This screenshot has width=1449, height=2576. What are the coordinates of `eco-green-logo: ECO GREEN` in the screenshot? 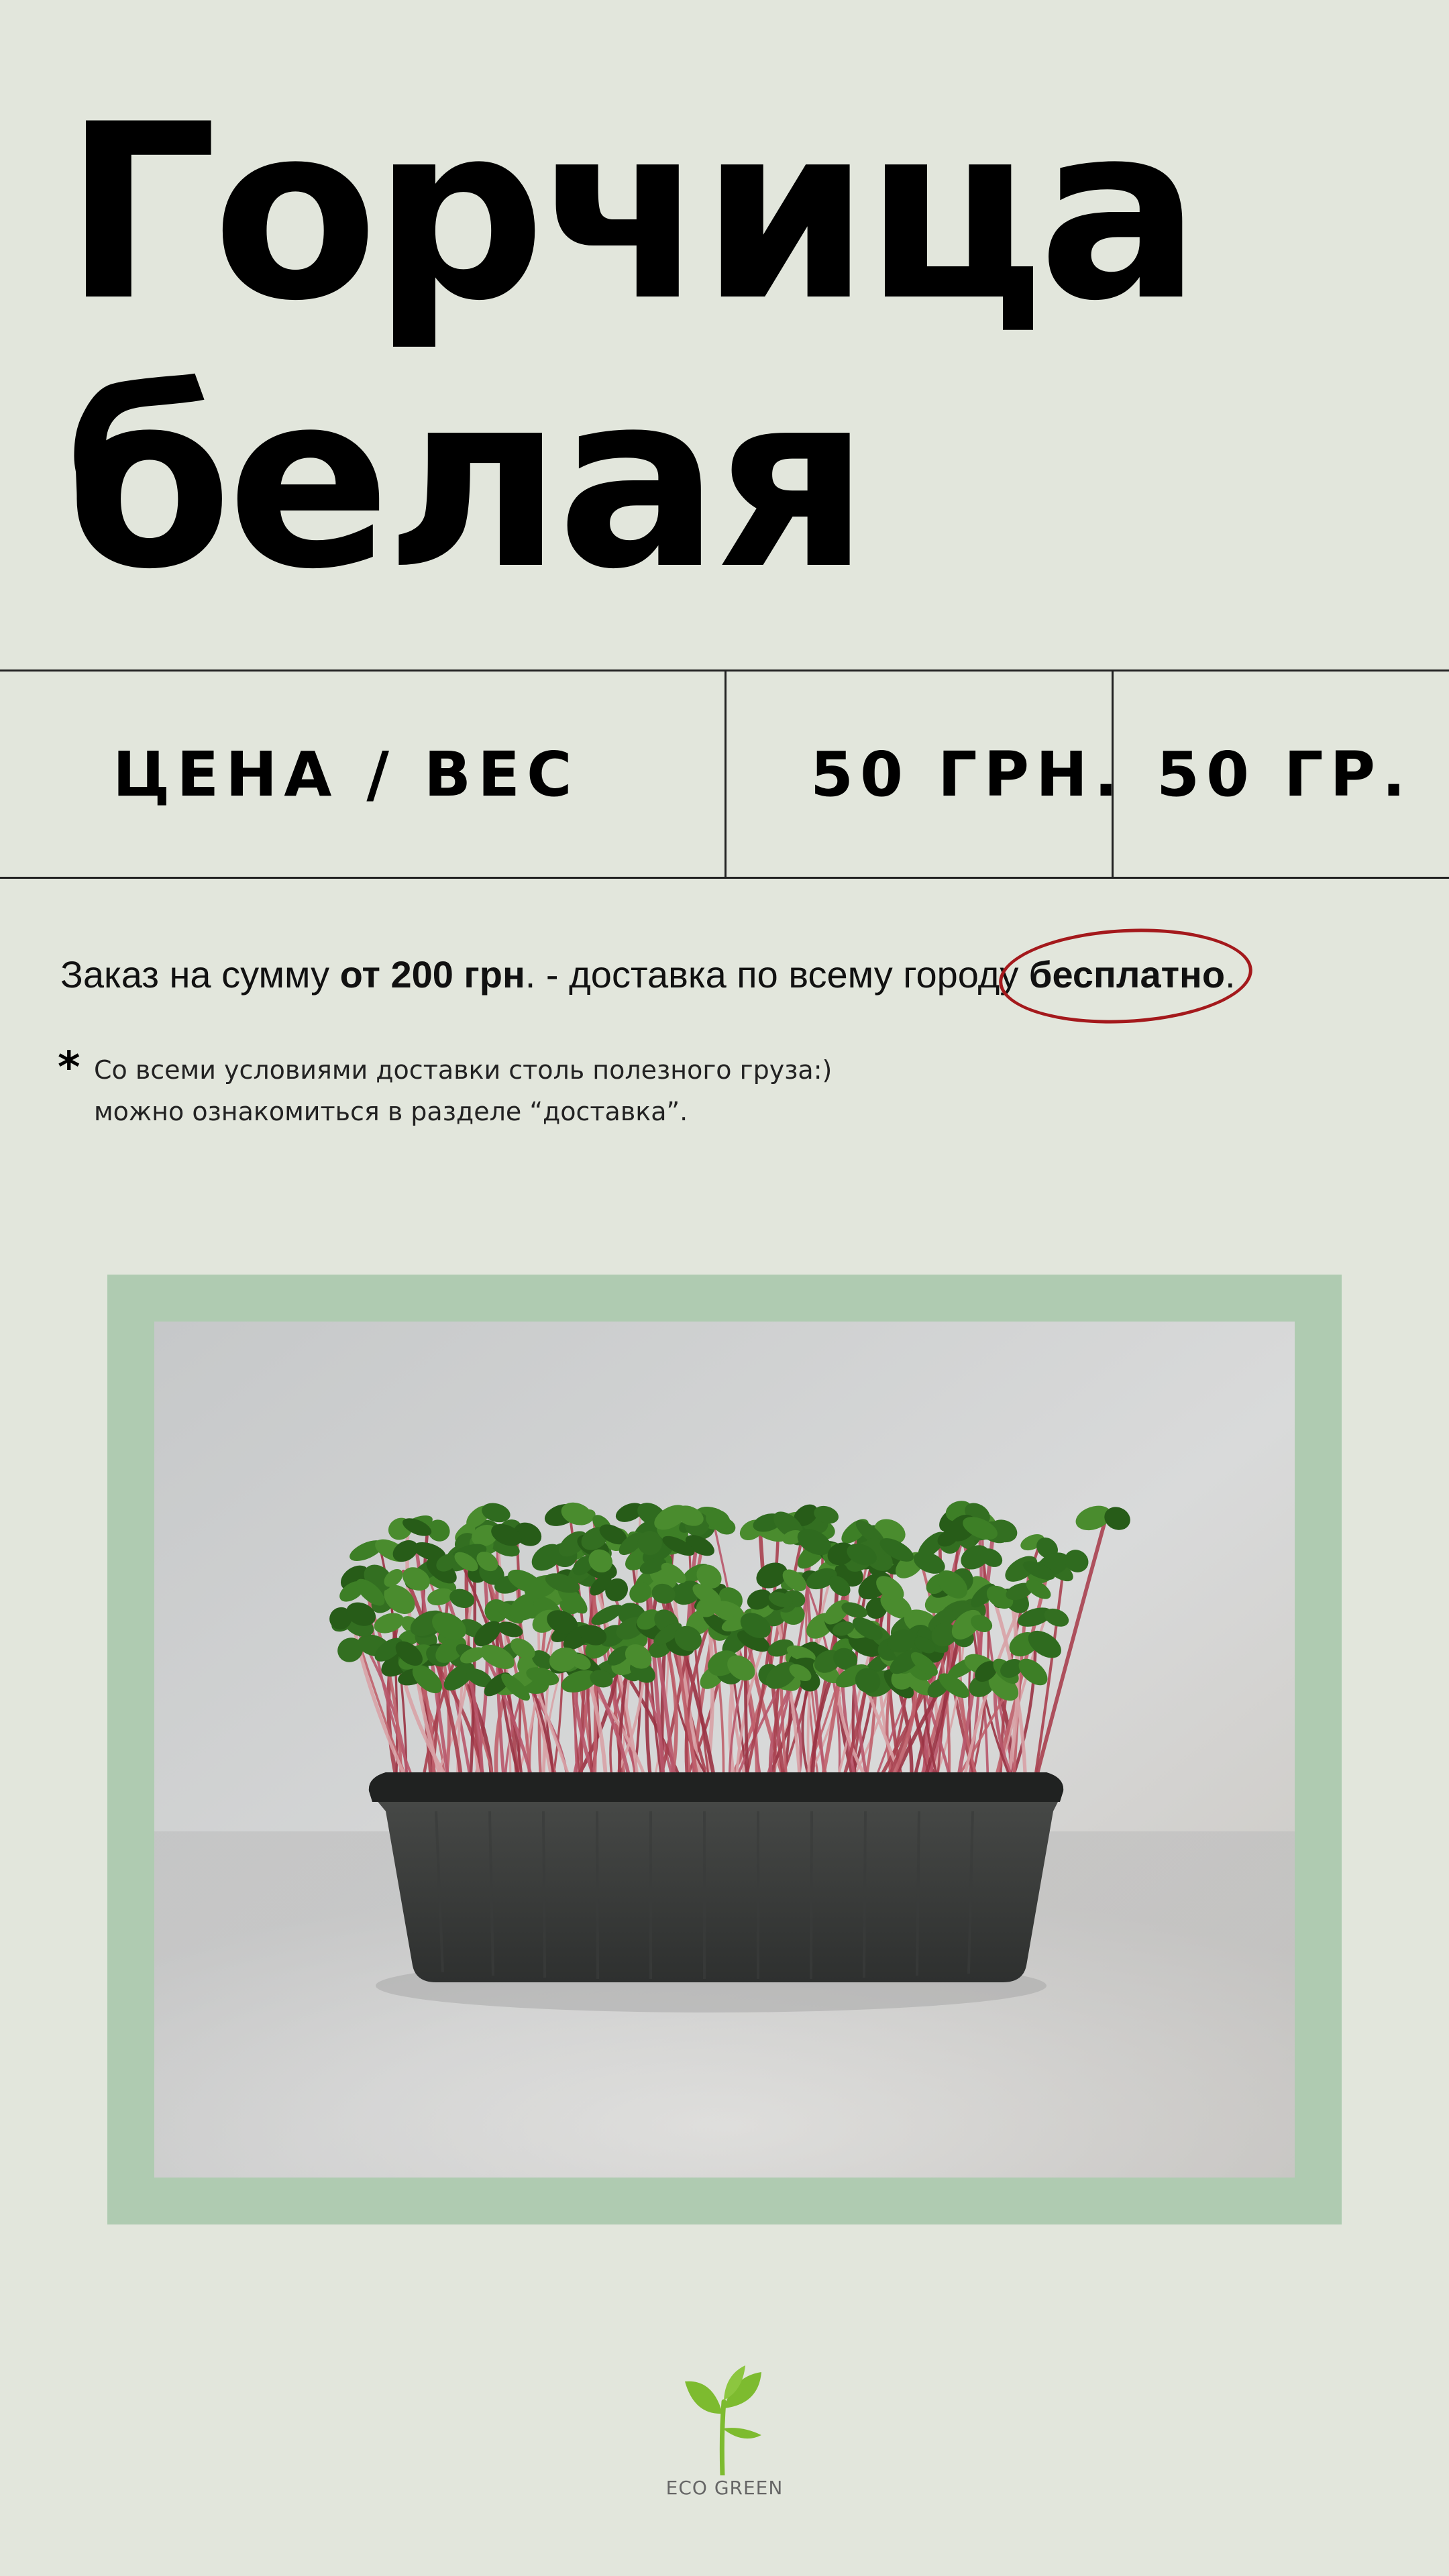 It's located at (724, 2441).